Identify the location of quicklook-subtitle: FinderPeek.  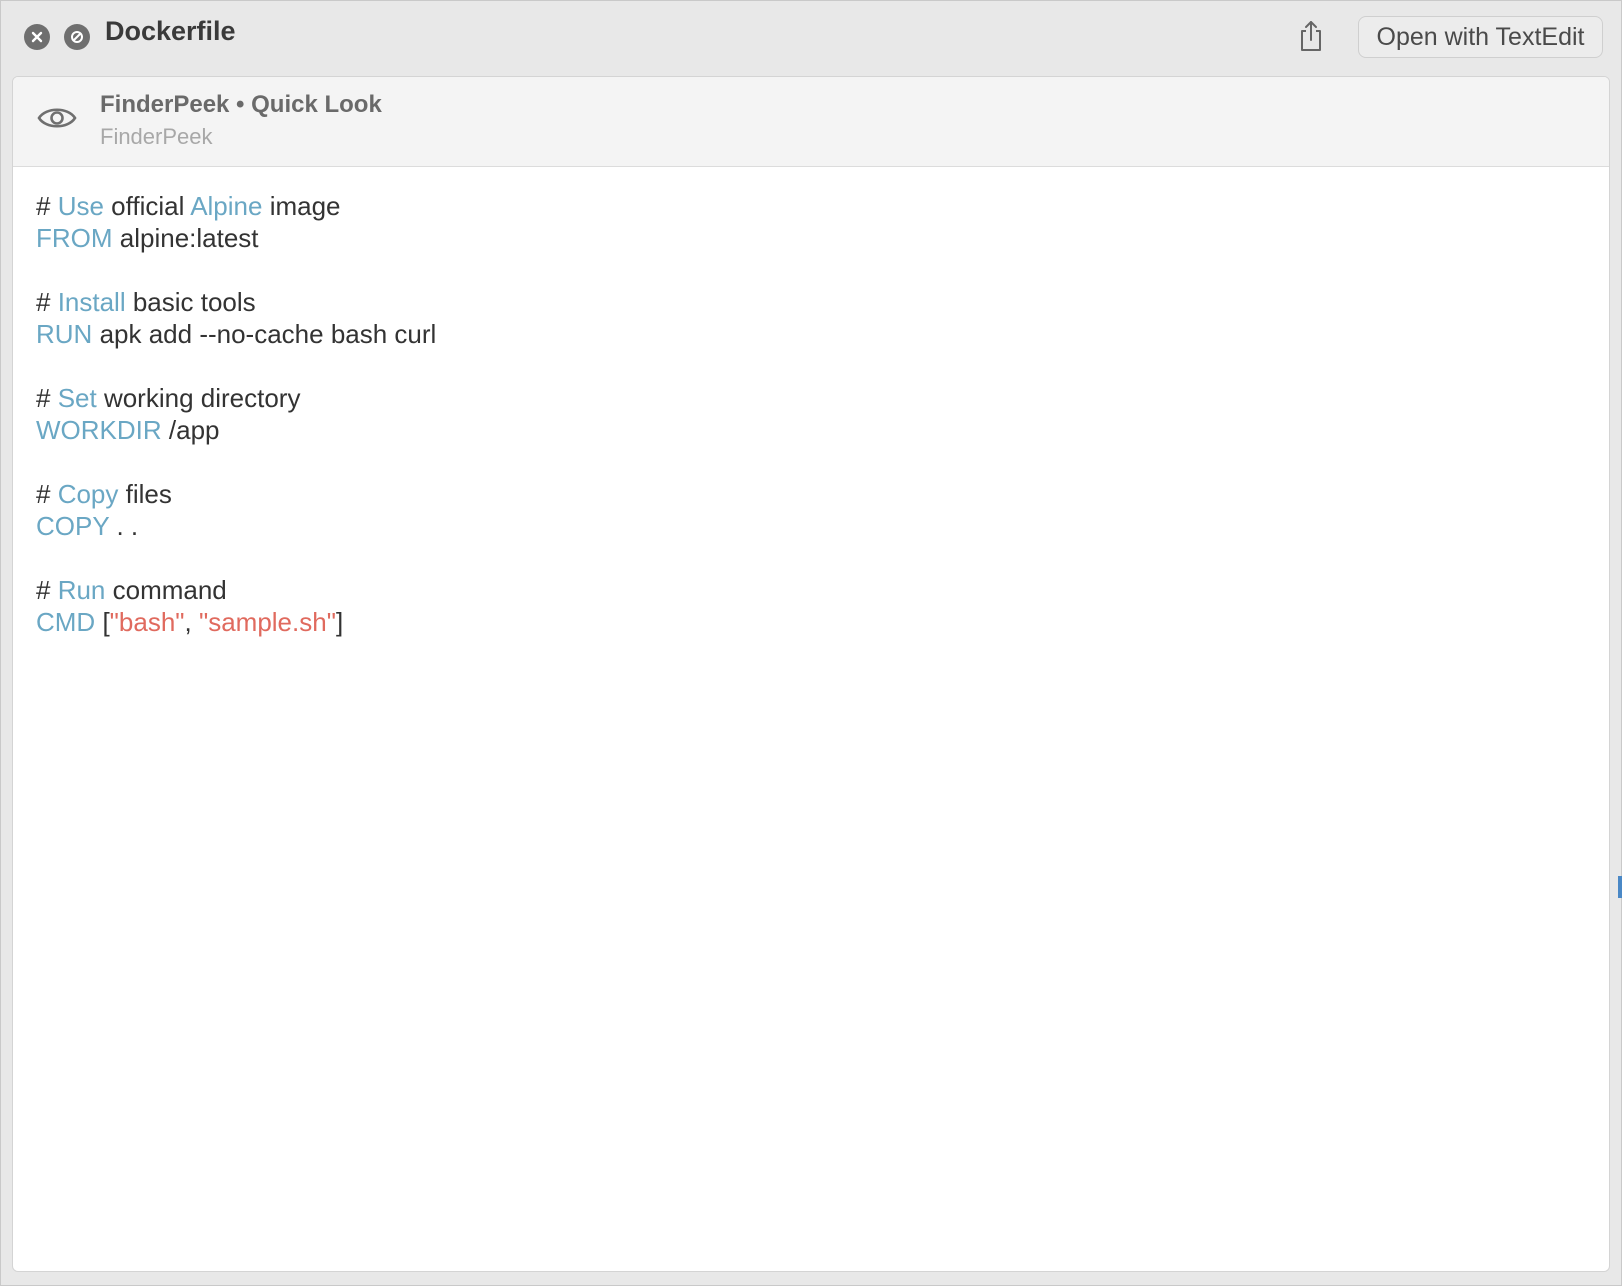
(156, 136).